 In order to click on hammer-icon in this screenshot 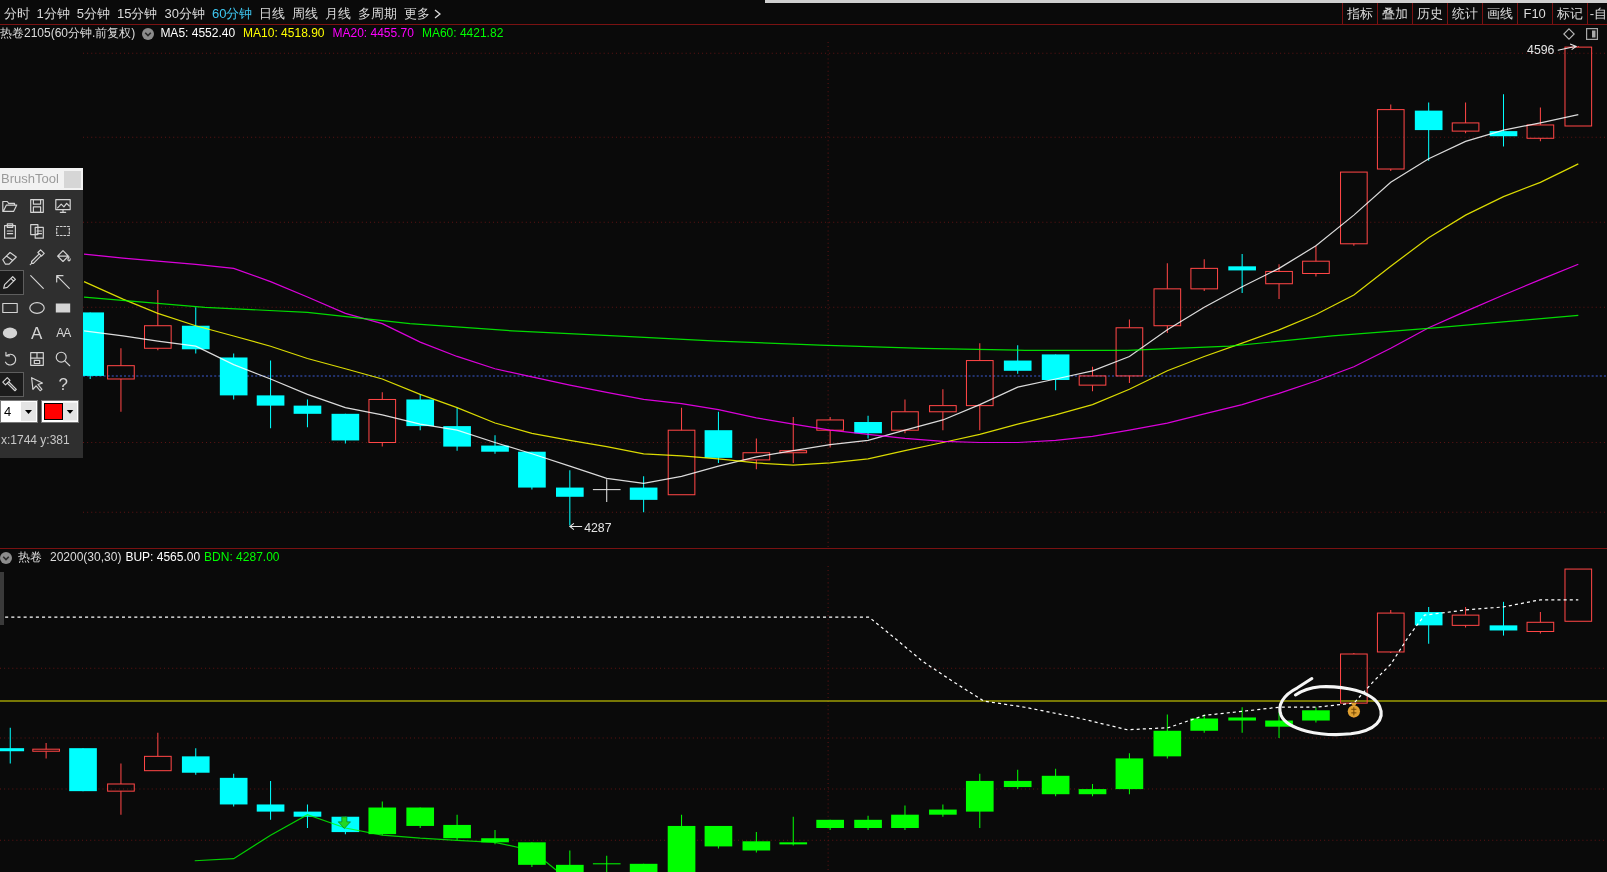, I will do `click(10, 384)`.